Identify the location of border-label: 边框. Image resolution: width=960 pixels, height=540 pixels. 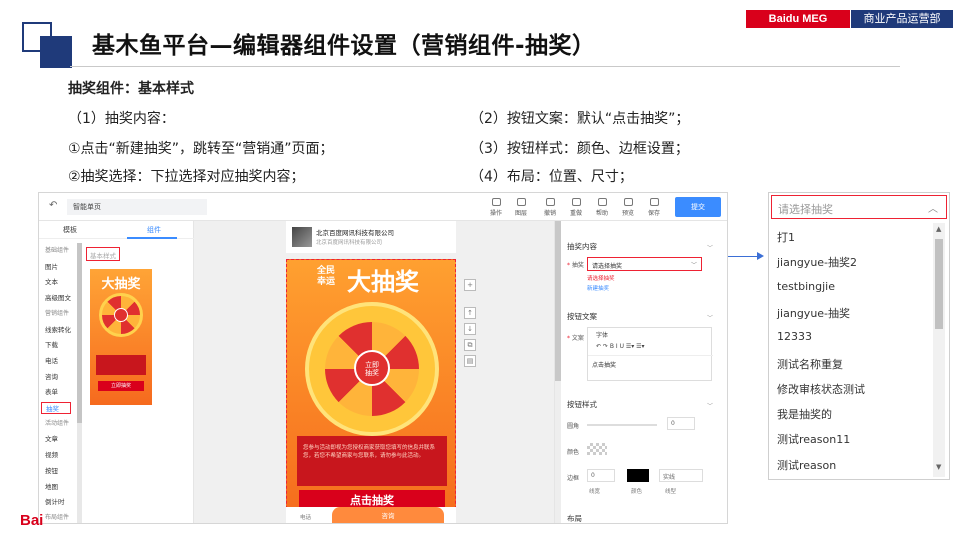
(573, 478).